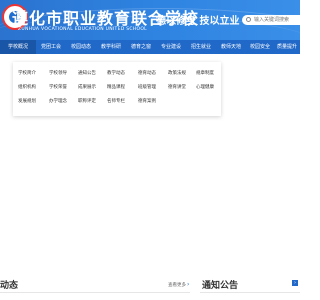 The height and width of the screenshot is (300, 320). Describe the element at coordinates (87, 101) in the screenshot. I see `dropdown-item: 职称评定` at that location.